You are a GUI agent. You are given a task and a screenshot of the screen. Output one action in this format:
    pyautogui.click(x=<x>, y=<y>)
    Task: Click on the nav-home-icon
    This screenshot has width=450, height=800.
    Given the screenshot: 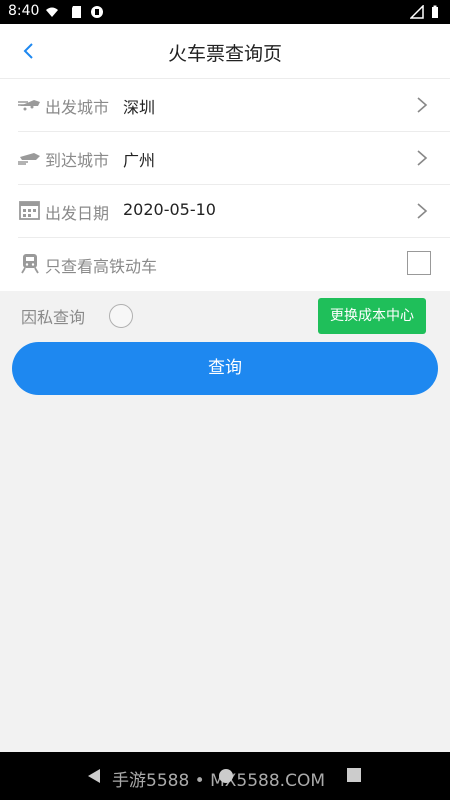 What is the action you would take?
    pyautogui.click(x=226, y=776)
    